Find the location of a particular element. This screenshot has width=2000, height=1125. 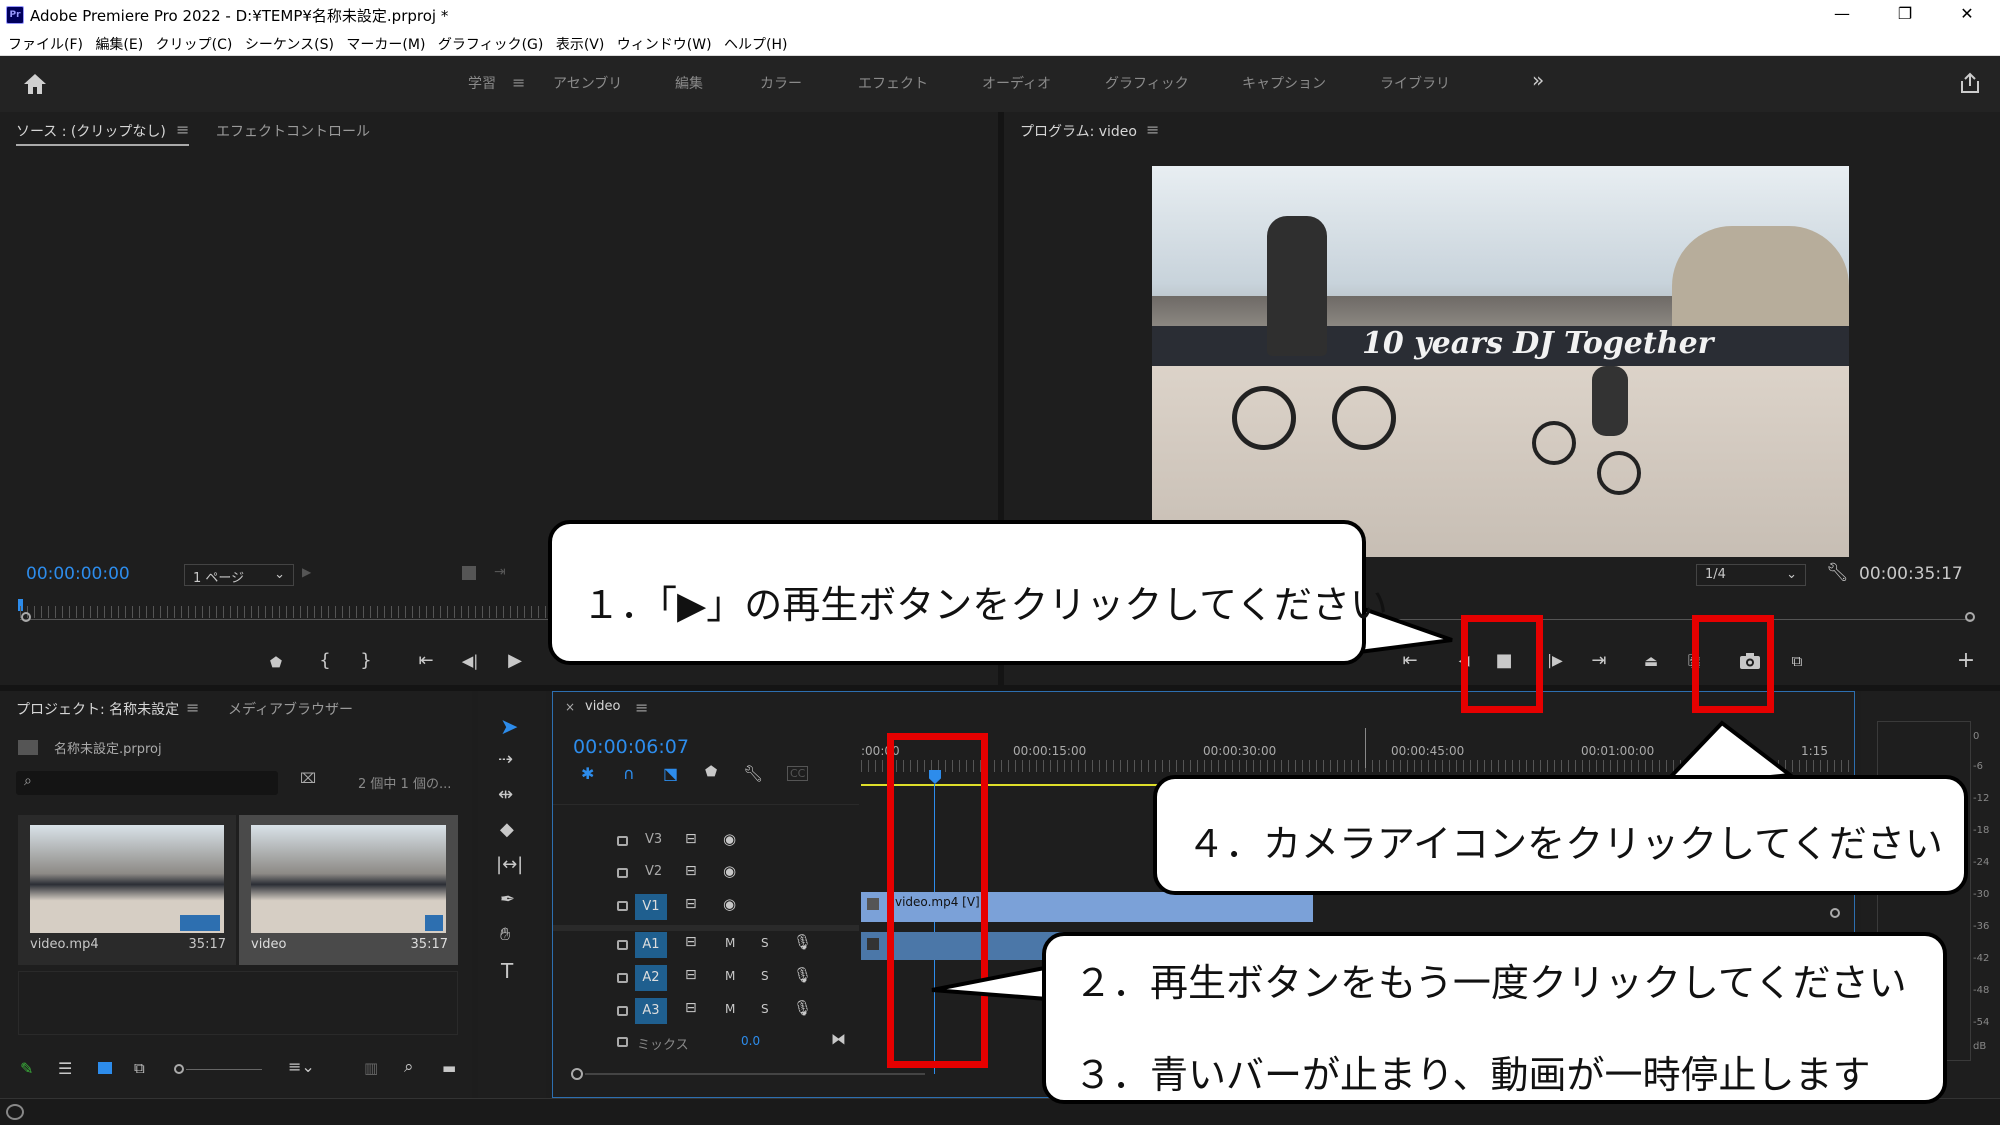

callout-4-text: ４．カメラアイコンをクリックしてください is located at coordinates (1565, 844).